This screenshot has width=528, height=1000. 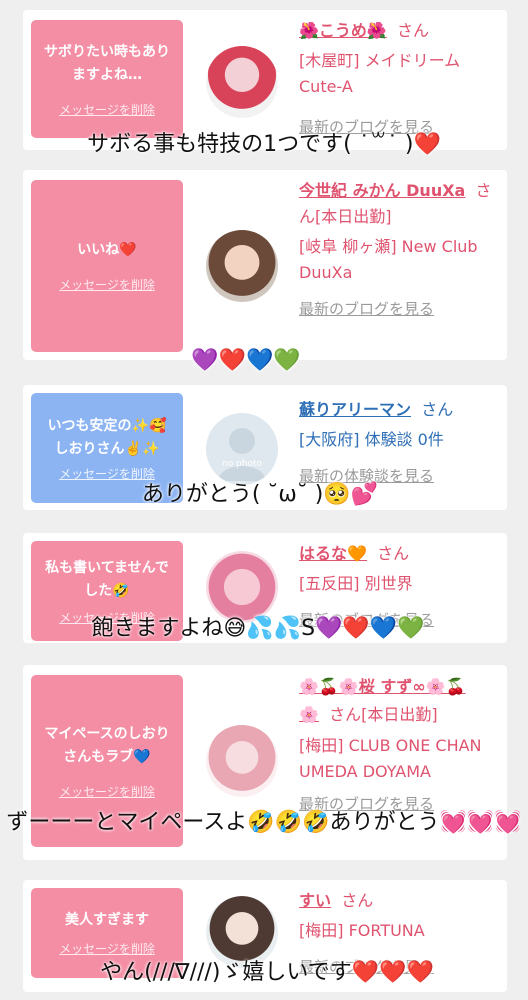 What do you see at coordinates (258, 628) in the screenshot?
I see `reply-overlay-text: 飽きますよね😅💦💦S💜❤️💙💚` at bounding box center [258, 628].